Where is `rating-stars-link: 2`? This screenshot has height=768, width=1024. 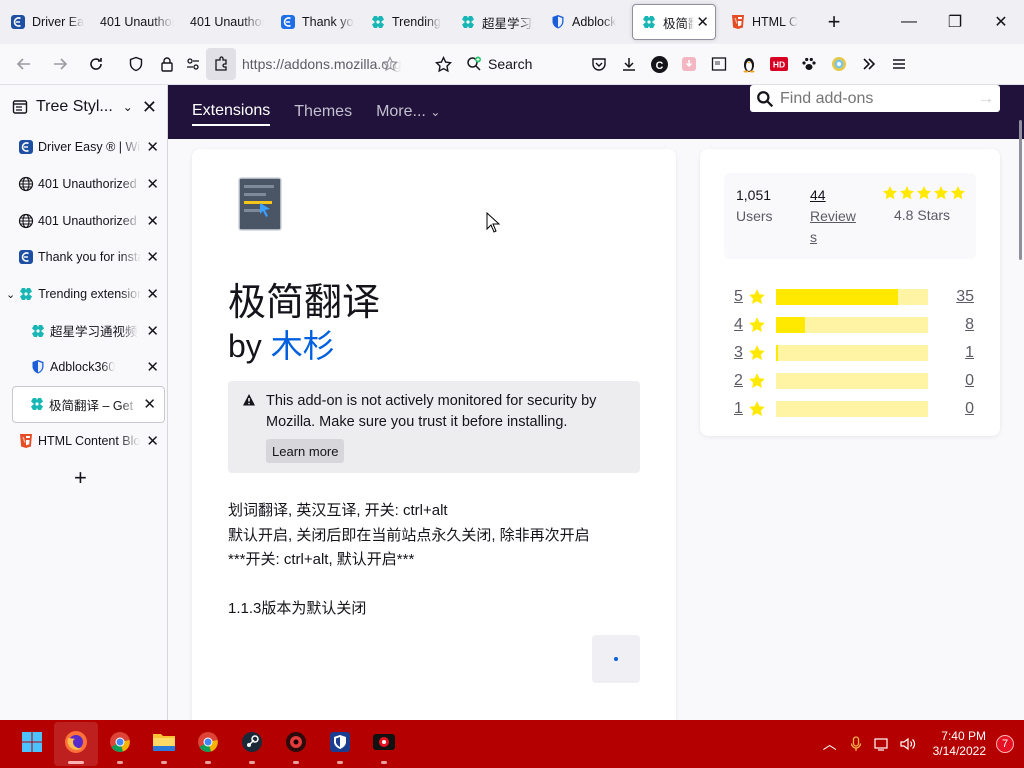 rating-stars-link: 2 is located at coordinates (740, 381).